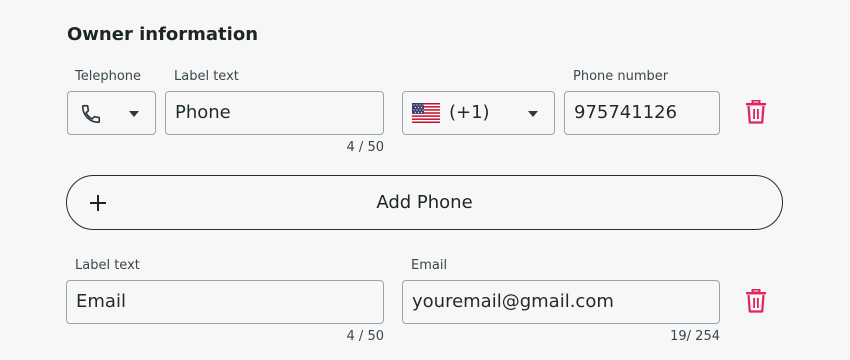 The height and width of the screenshot is (360, 850). Describe the element at coordinates (101, 301) in the screenshot. I see `email-label-value: Email` at that location.